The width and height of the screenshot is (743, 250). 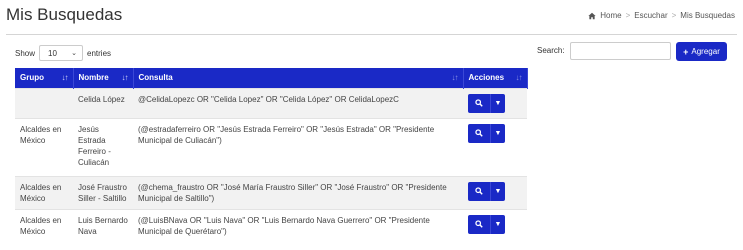 I want to click on search-input, so click(x=620, y=51).